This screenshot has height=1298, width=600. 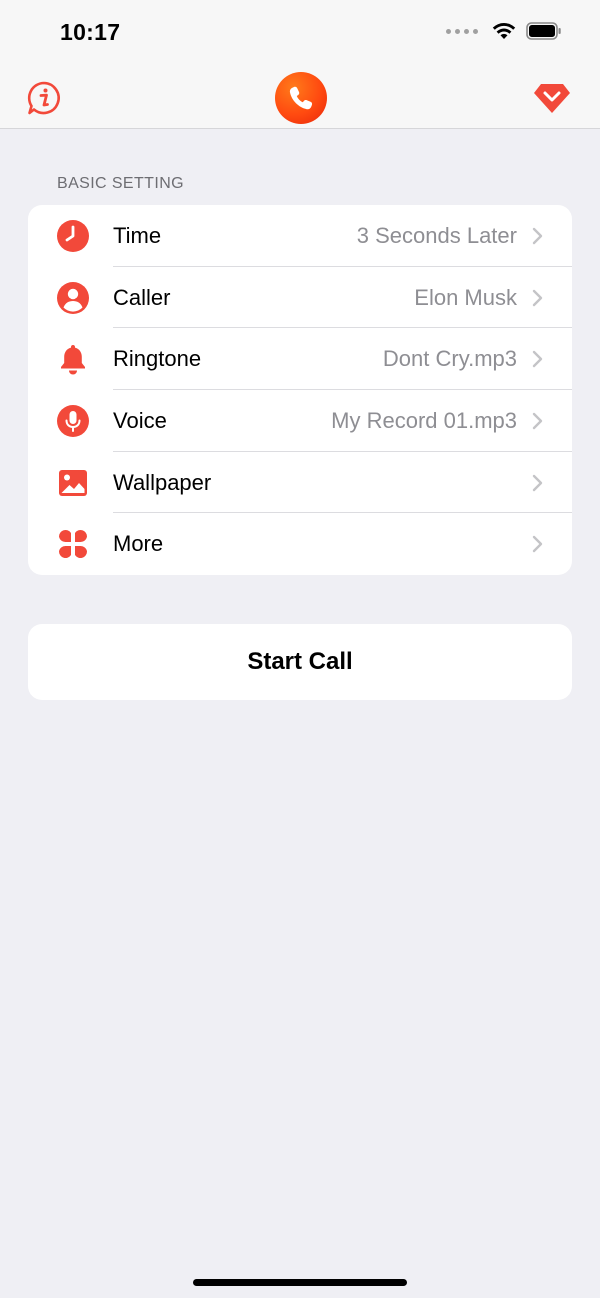 I want to click on clock-icon, so click(x=73, y=236).